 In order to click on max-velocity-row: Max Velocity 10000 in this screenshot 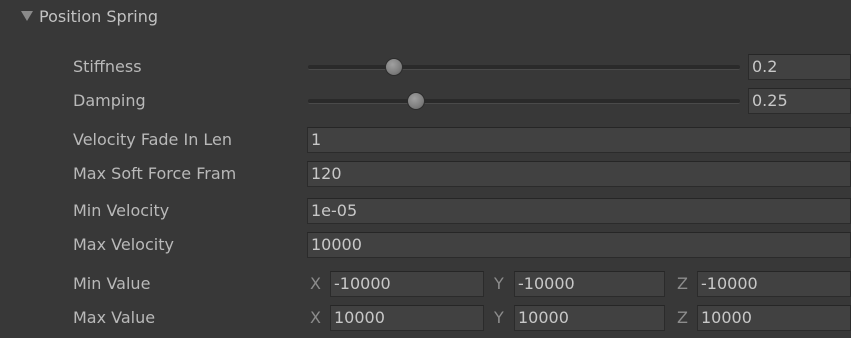, I will do `click(425, 245)`.